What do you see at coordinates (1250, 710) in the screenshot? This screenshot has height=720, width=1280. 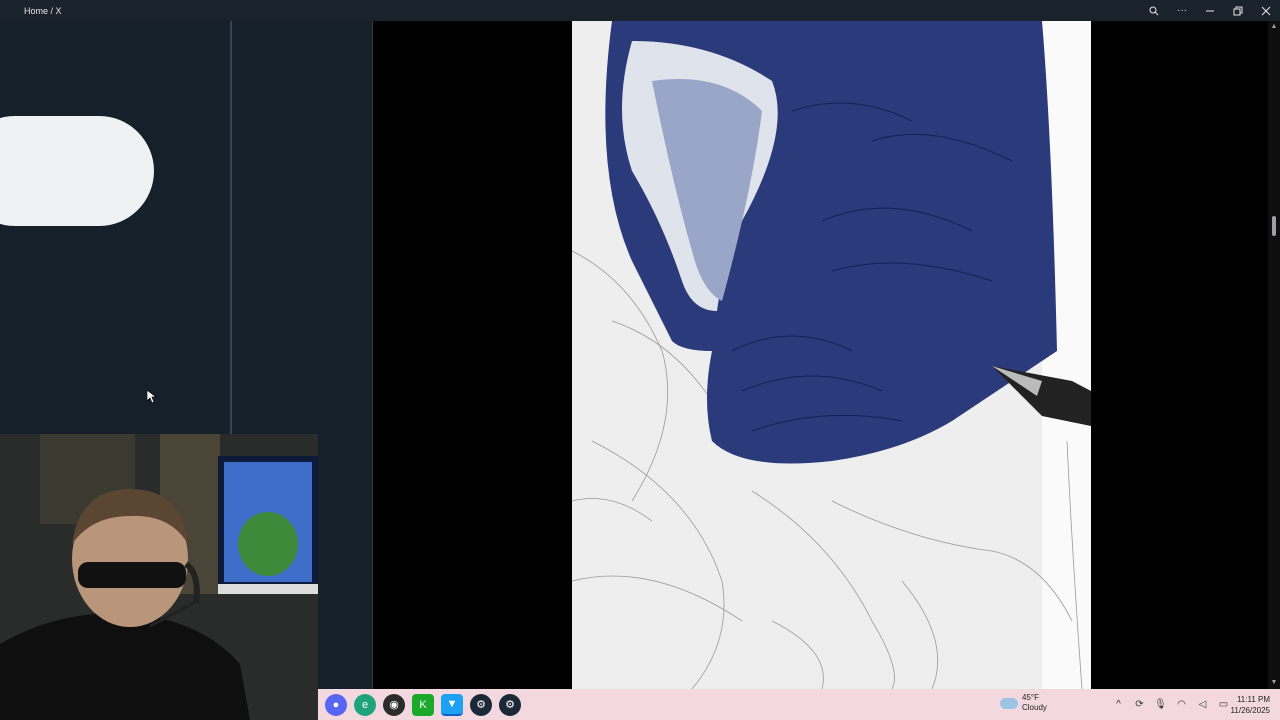 I see `clock-date: 11/26/2025` at bounding box center [1250, 710].